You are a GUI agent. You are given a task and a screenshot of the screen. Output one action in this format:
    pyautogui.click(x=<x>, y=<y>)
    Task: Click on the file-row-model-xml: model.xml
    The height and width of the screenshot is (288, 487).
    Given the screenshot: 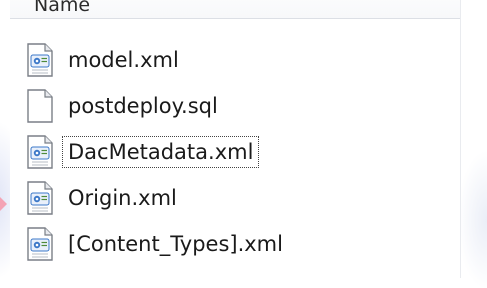 What is the action you would take?
    pyautogui.click(x=235, y=60)
    